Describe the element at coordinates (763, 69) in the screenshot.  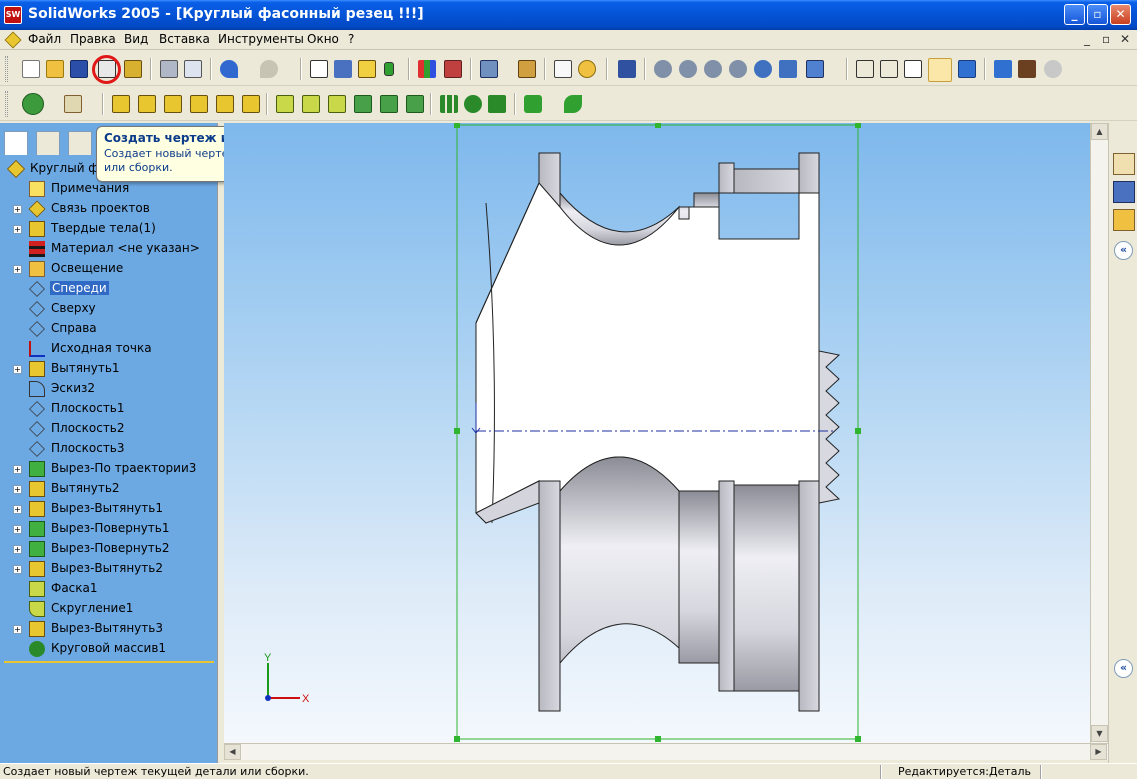
I see `rotate-view-icon` at that location.